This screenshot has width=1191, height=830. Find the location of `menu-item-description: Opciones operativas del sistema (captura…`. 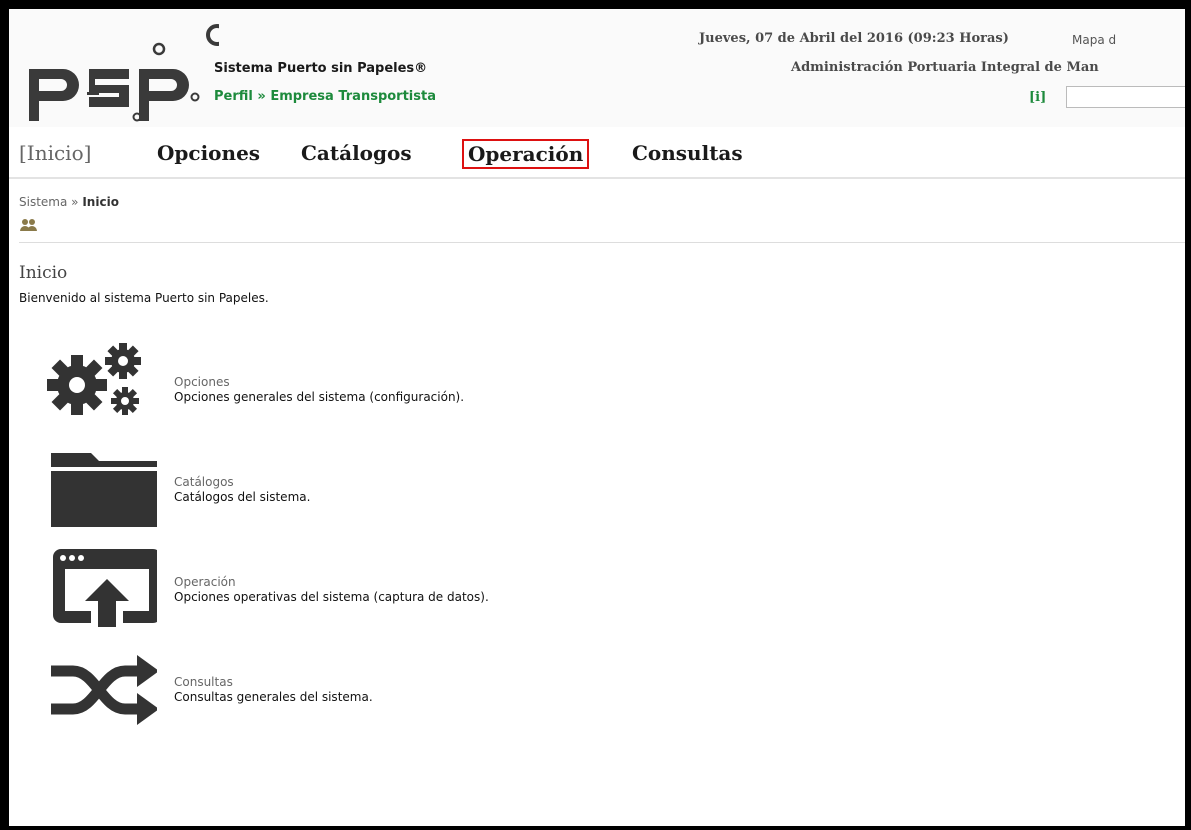

menu-item-description: Opciones operativas del sistema (captura… is located at coordinates (331, 597).